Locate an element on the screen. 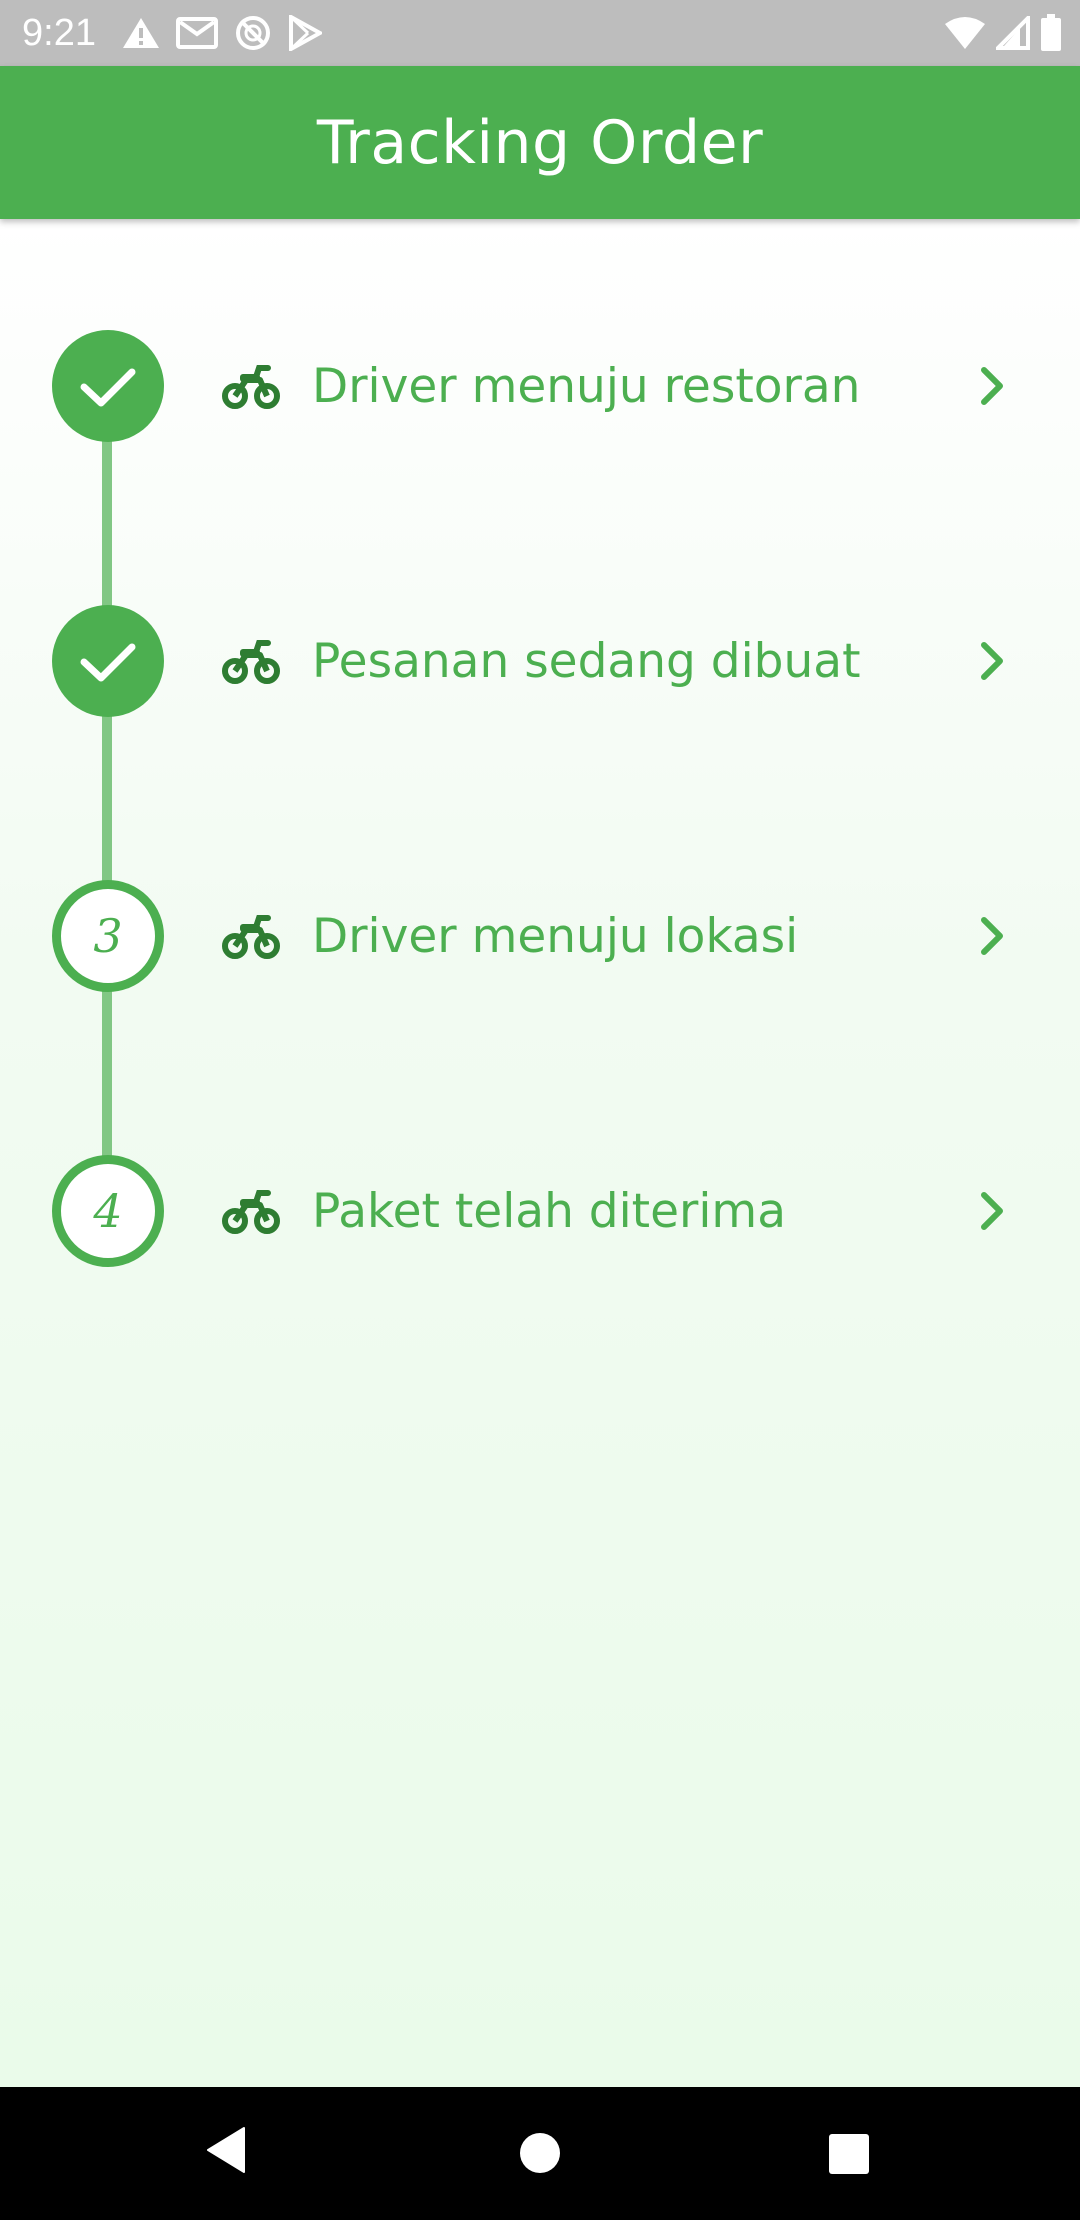  tracking-step-2: Pesanan sedang dibuat is located at coordinates (540, 661).